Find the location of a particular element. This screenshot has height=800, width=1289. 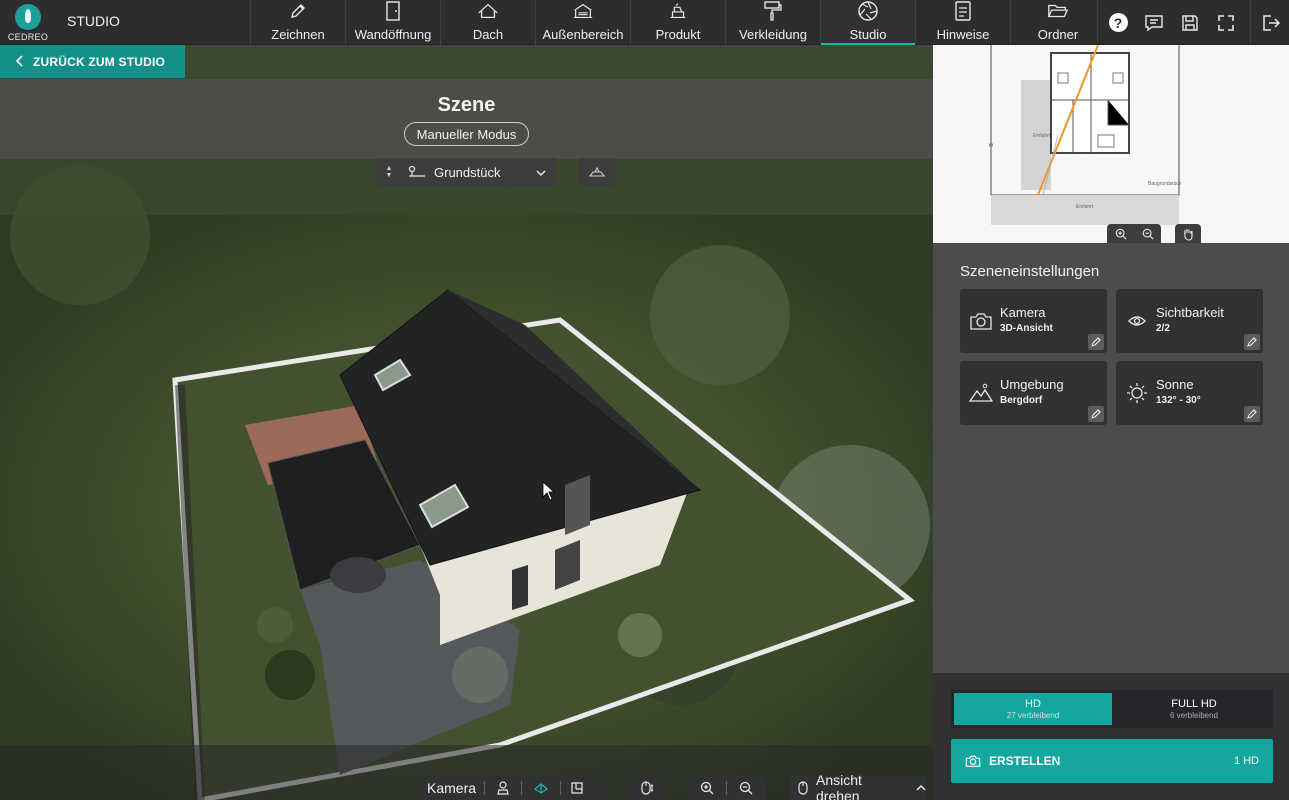

outdoor-icon is located at coordinates (583, 11).